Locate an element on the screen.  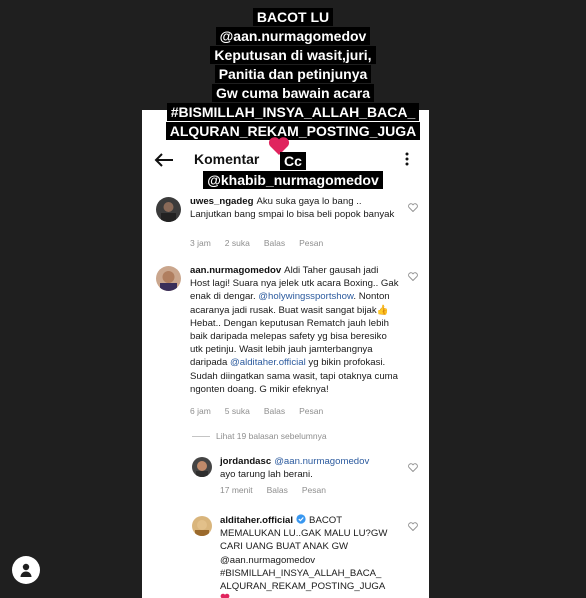
comment-time: 17 menit is located at coordinates (236, 490).